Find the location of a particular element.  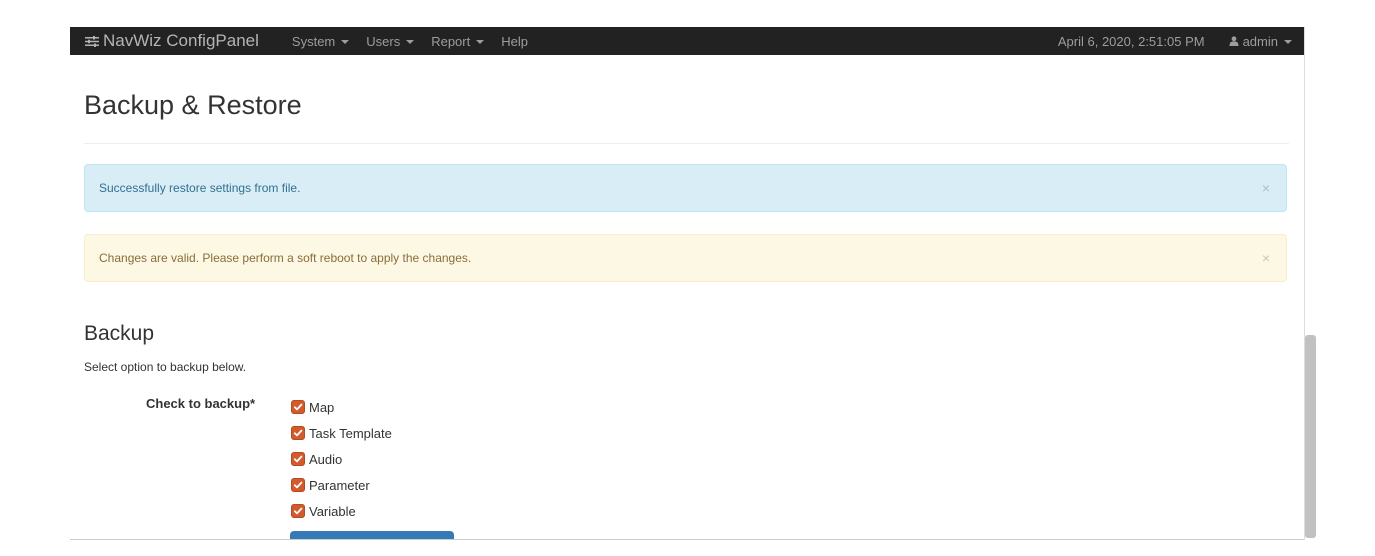

sliders-icon is located at coordinates (92, 41).